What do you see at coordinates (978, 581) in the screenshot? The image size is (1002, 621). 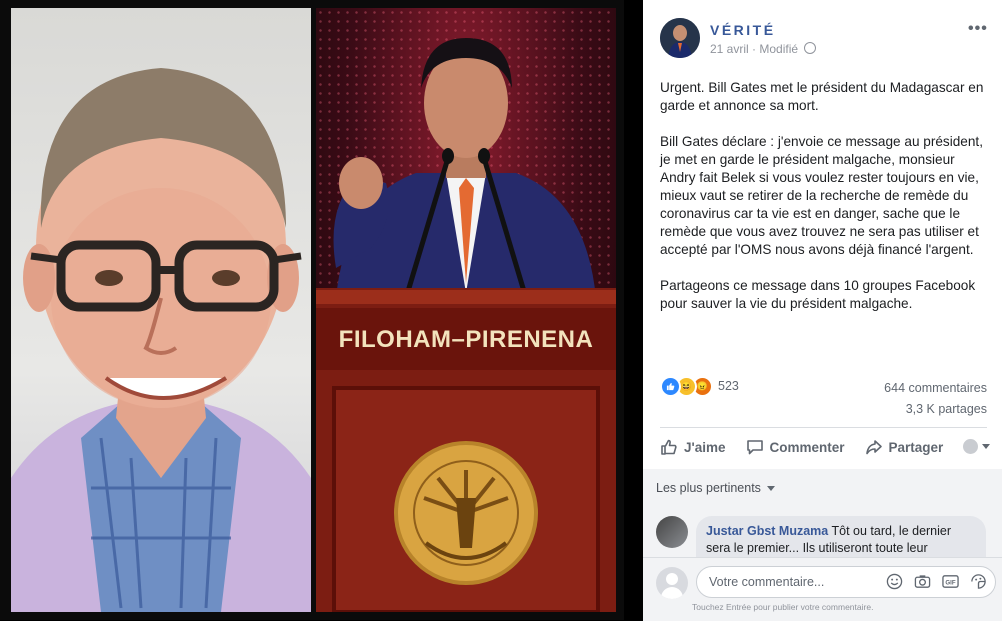 I see `sticker-icon` at bounding box center [978, 581].